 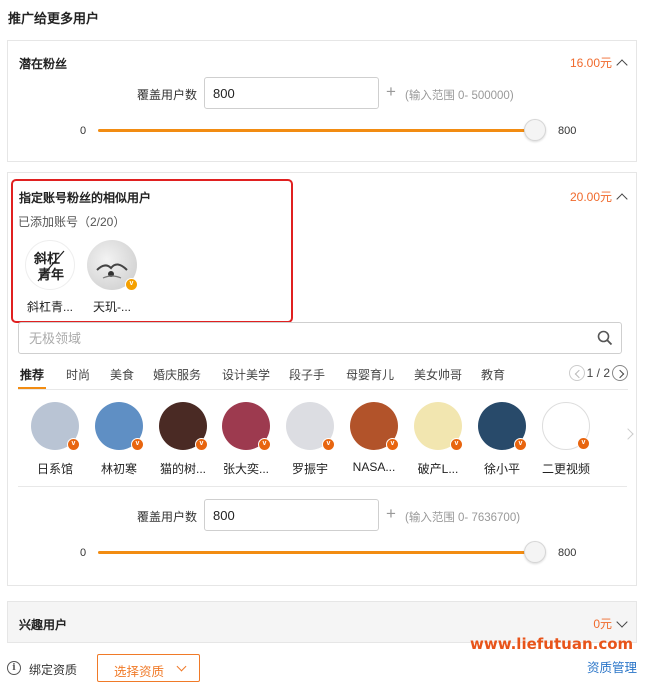 I want to click on tab-wedding: 婚庆服务, so click(x=177, y=374).